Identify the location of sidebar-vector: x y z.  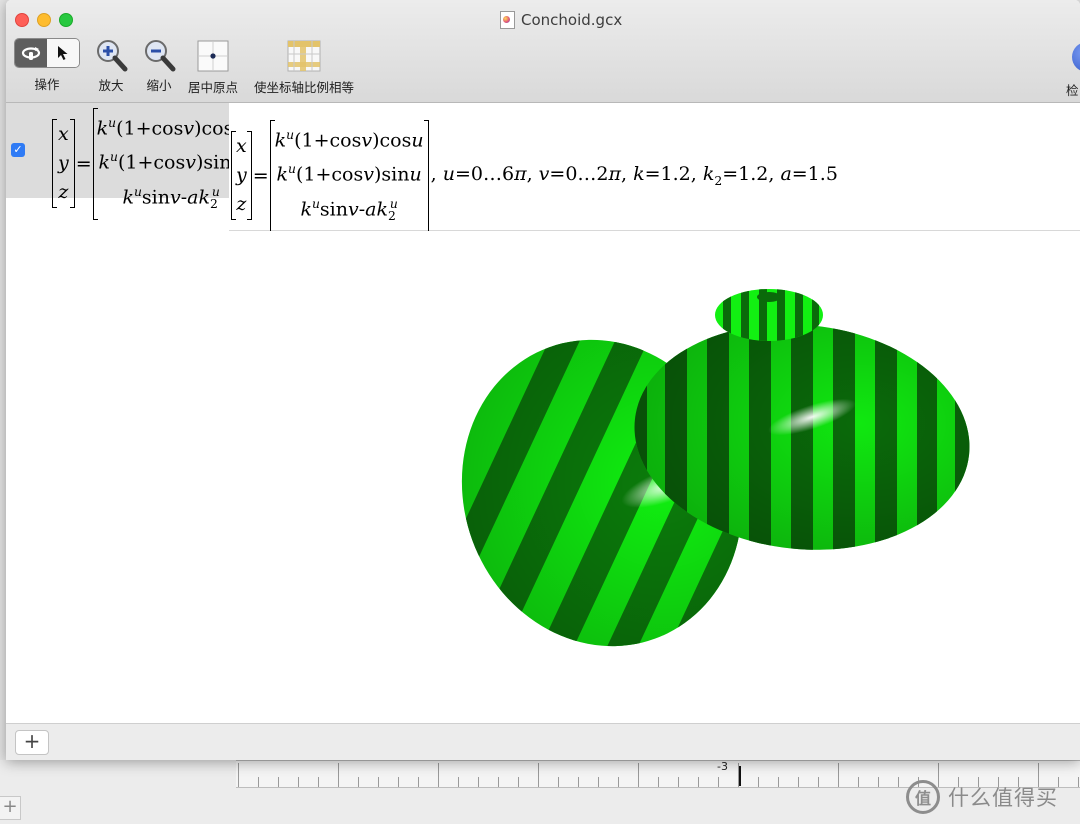
(63, 164).